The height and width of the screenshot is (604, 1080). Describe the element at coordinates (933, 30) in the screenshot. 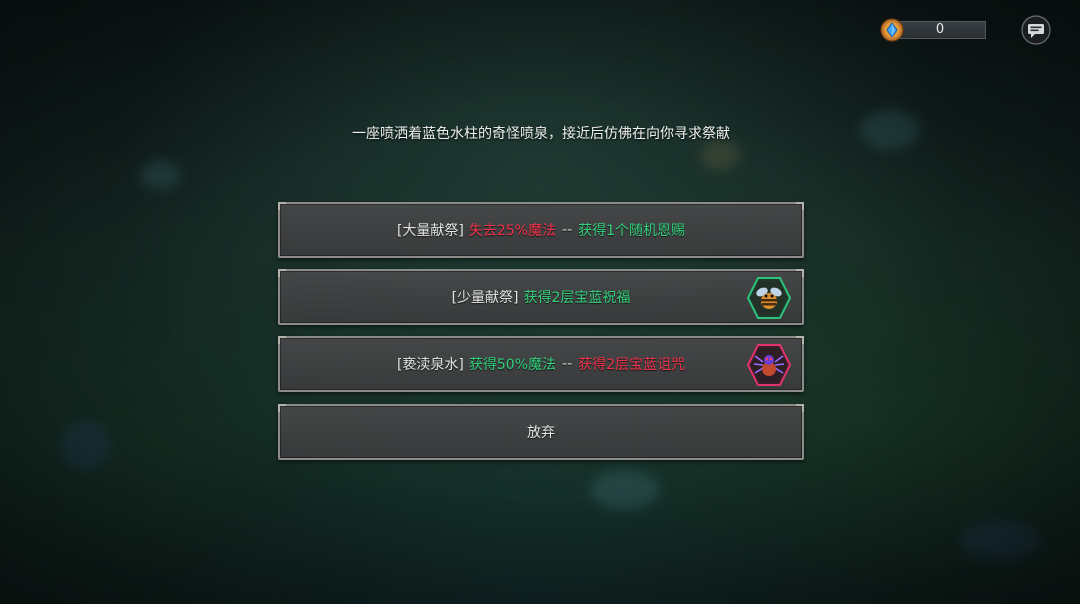

I see `currency-counter: 0` at that location.